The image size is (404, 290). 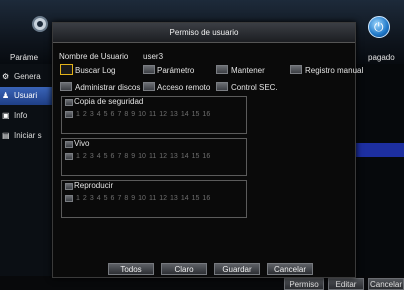 What do you see at coordinates (237, 269) in the screenshot?
I see `guardar-button: Guardar` at bounding box center [237, 269].